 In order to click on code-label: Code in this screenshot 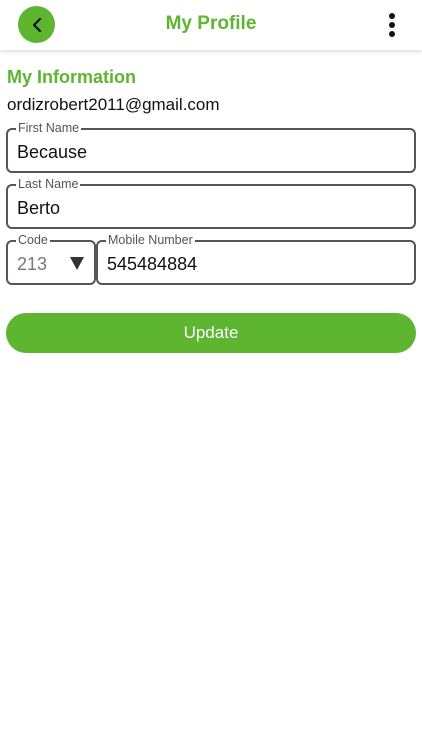, I will do `click(33, 240)`.